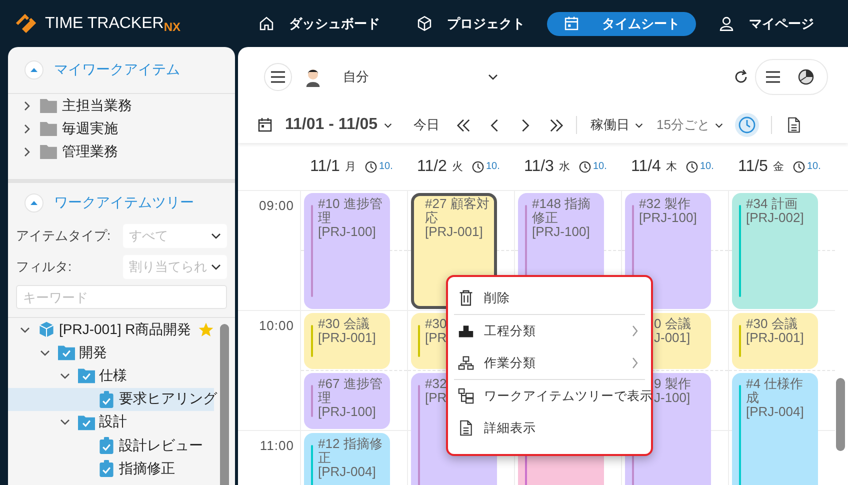 The width and height of the screenshot is (848, 485). I want to click on weekday: 月, so click(350, 167).